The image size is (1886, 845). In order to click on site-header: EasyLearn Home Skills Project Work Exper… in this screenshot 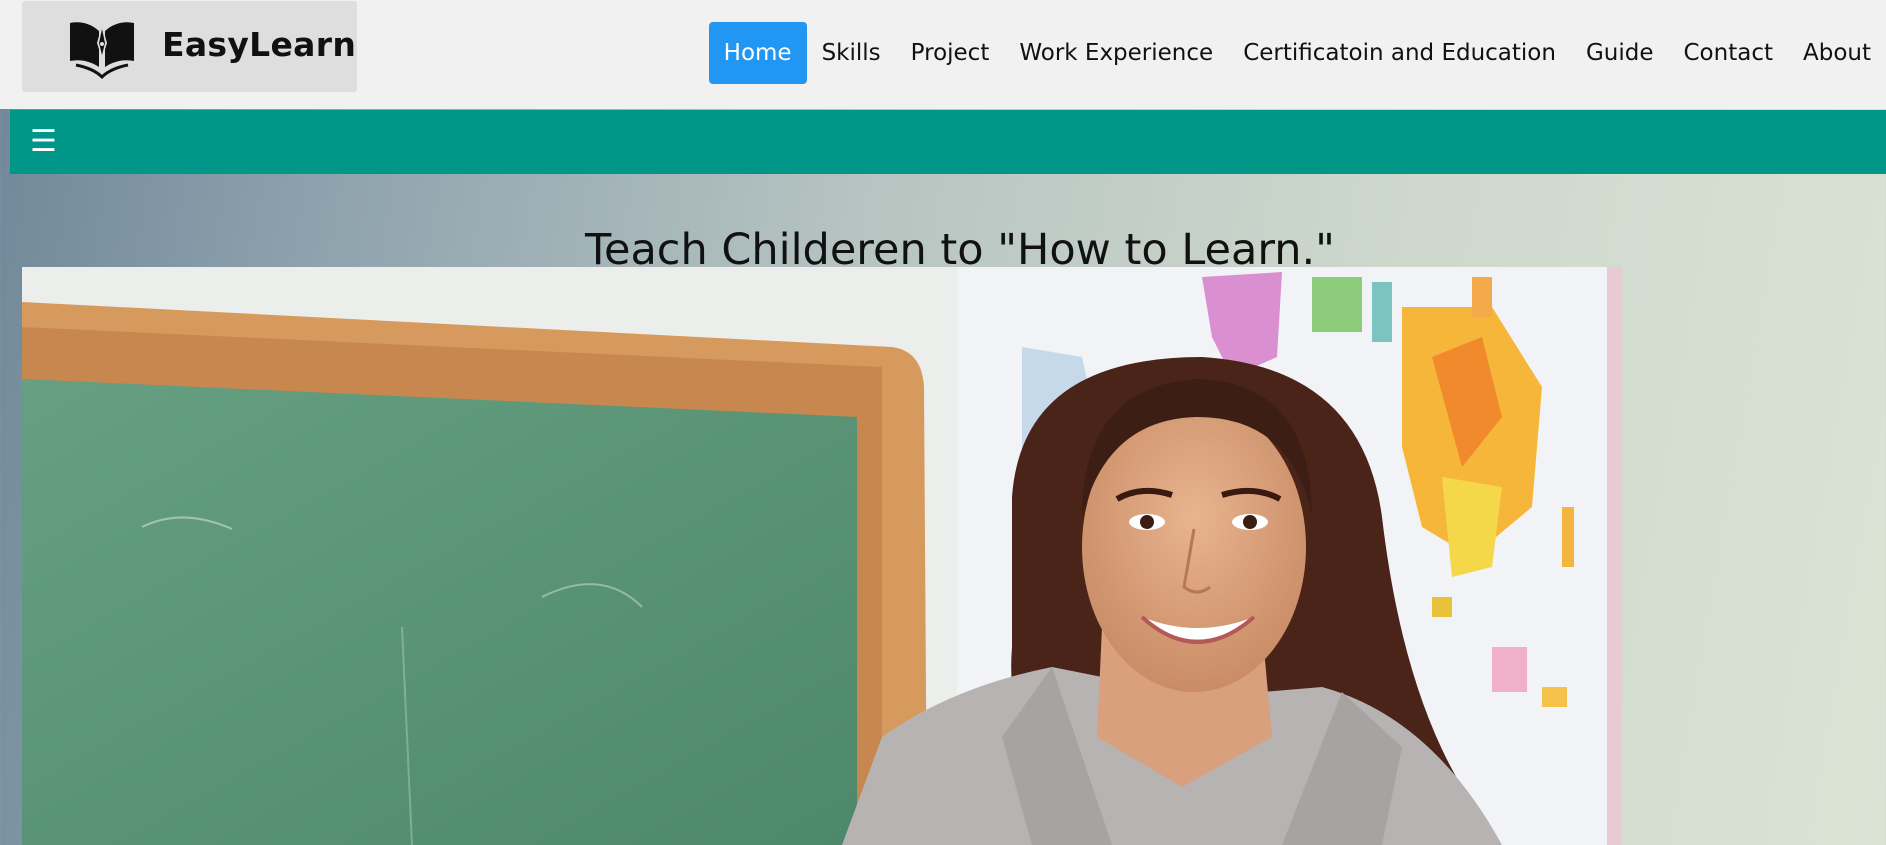, I will do `click(943, 54)`.